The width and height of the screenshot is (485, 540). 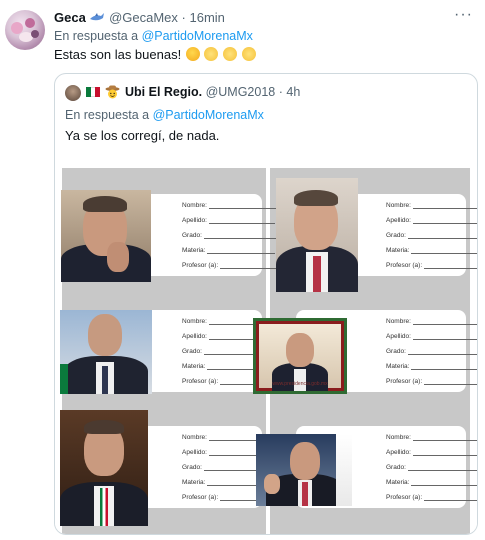 I want to click on shushing-face-emoji-icon, so click(x=192, y=54).